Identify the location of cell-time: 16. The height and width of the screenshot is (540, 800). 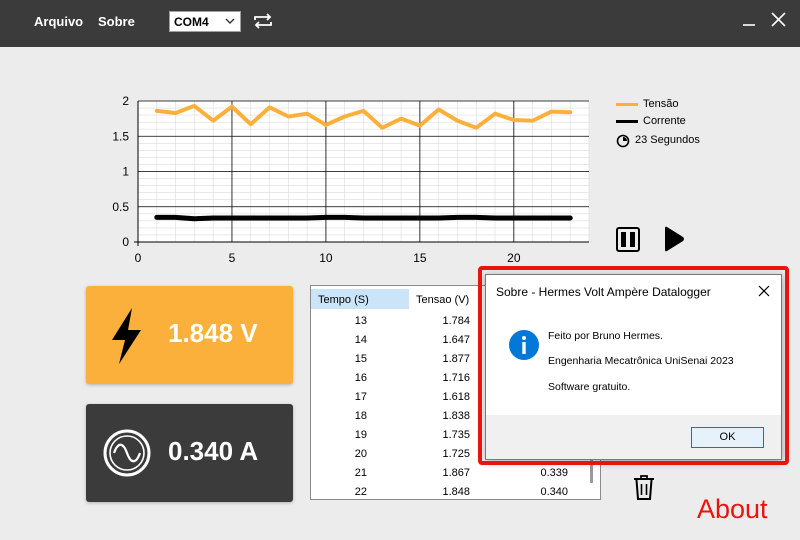
(360, 378).